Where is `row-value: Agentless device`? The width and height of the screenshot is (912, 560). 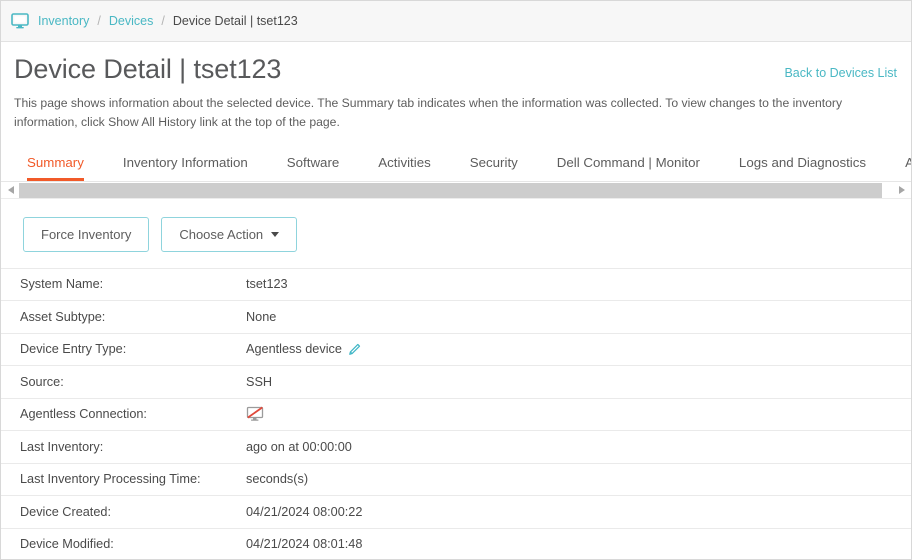
row-value: Agentless device is located at coordinates (303, 349).